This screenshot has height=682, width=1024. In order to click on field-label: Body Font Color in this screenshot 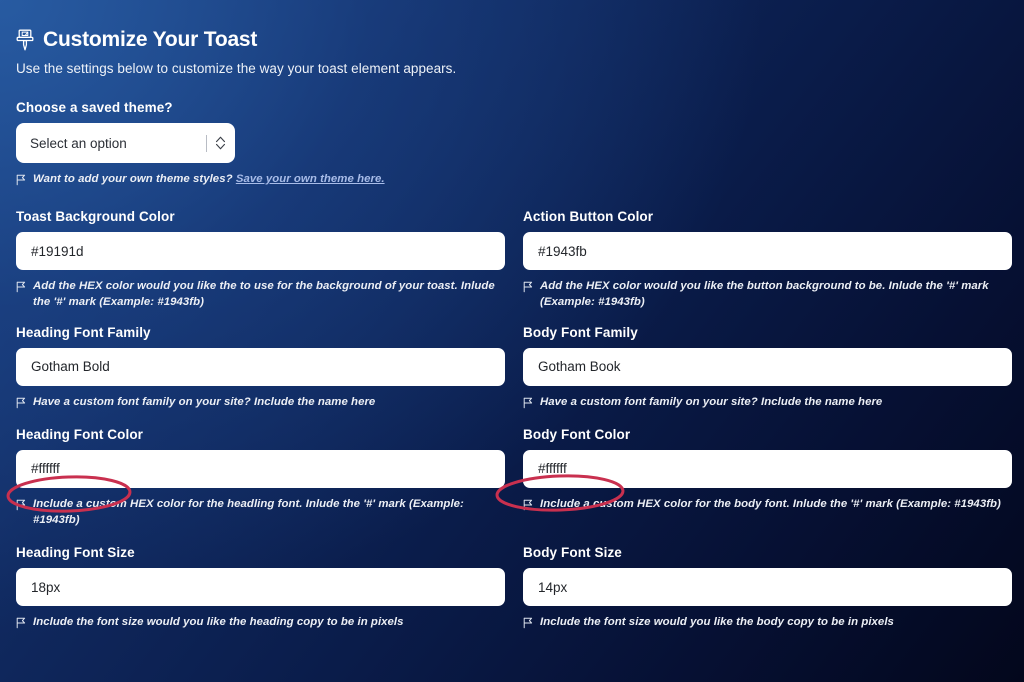, I will do `click(577, 434)`.